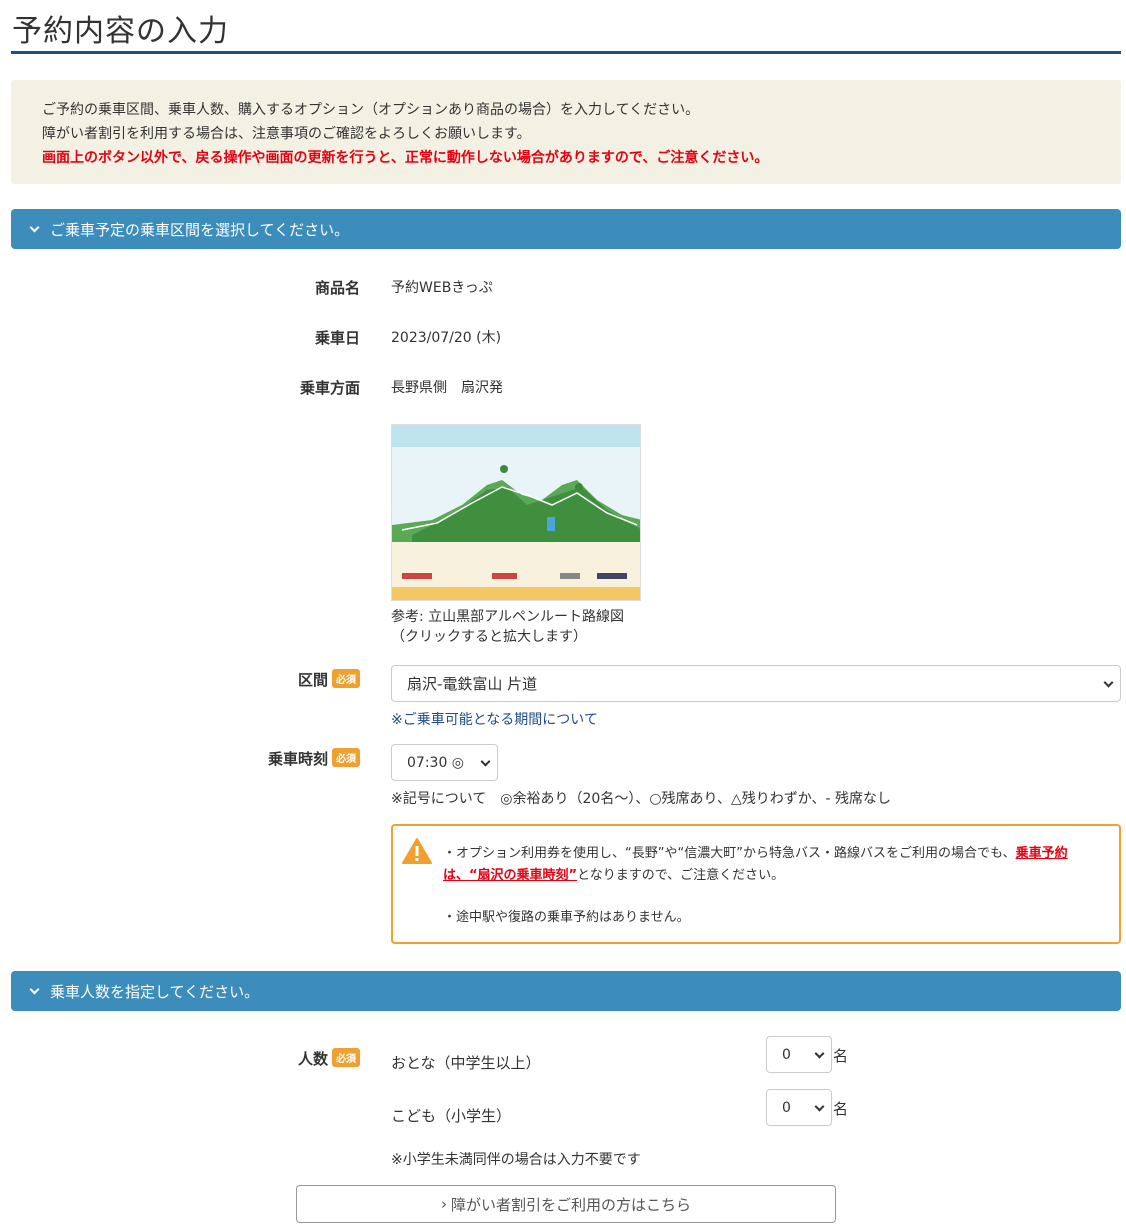  I want to click on child-count-select: 0, so click(799, 1107).